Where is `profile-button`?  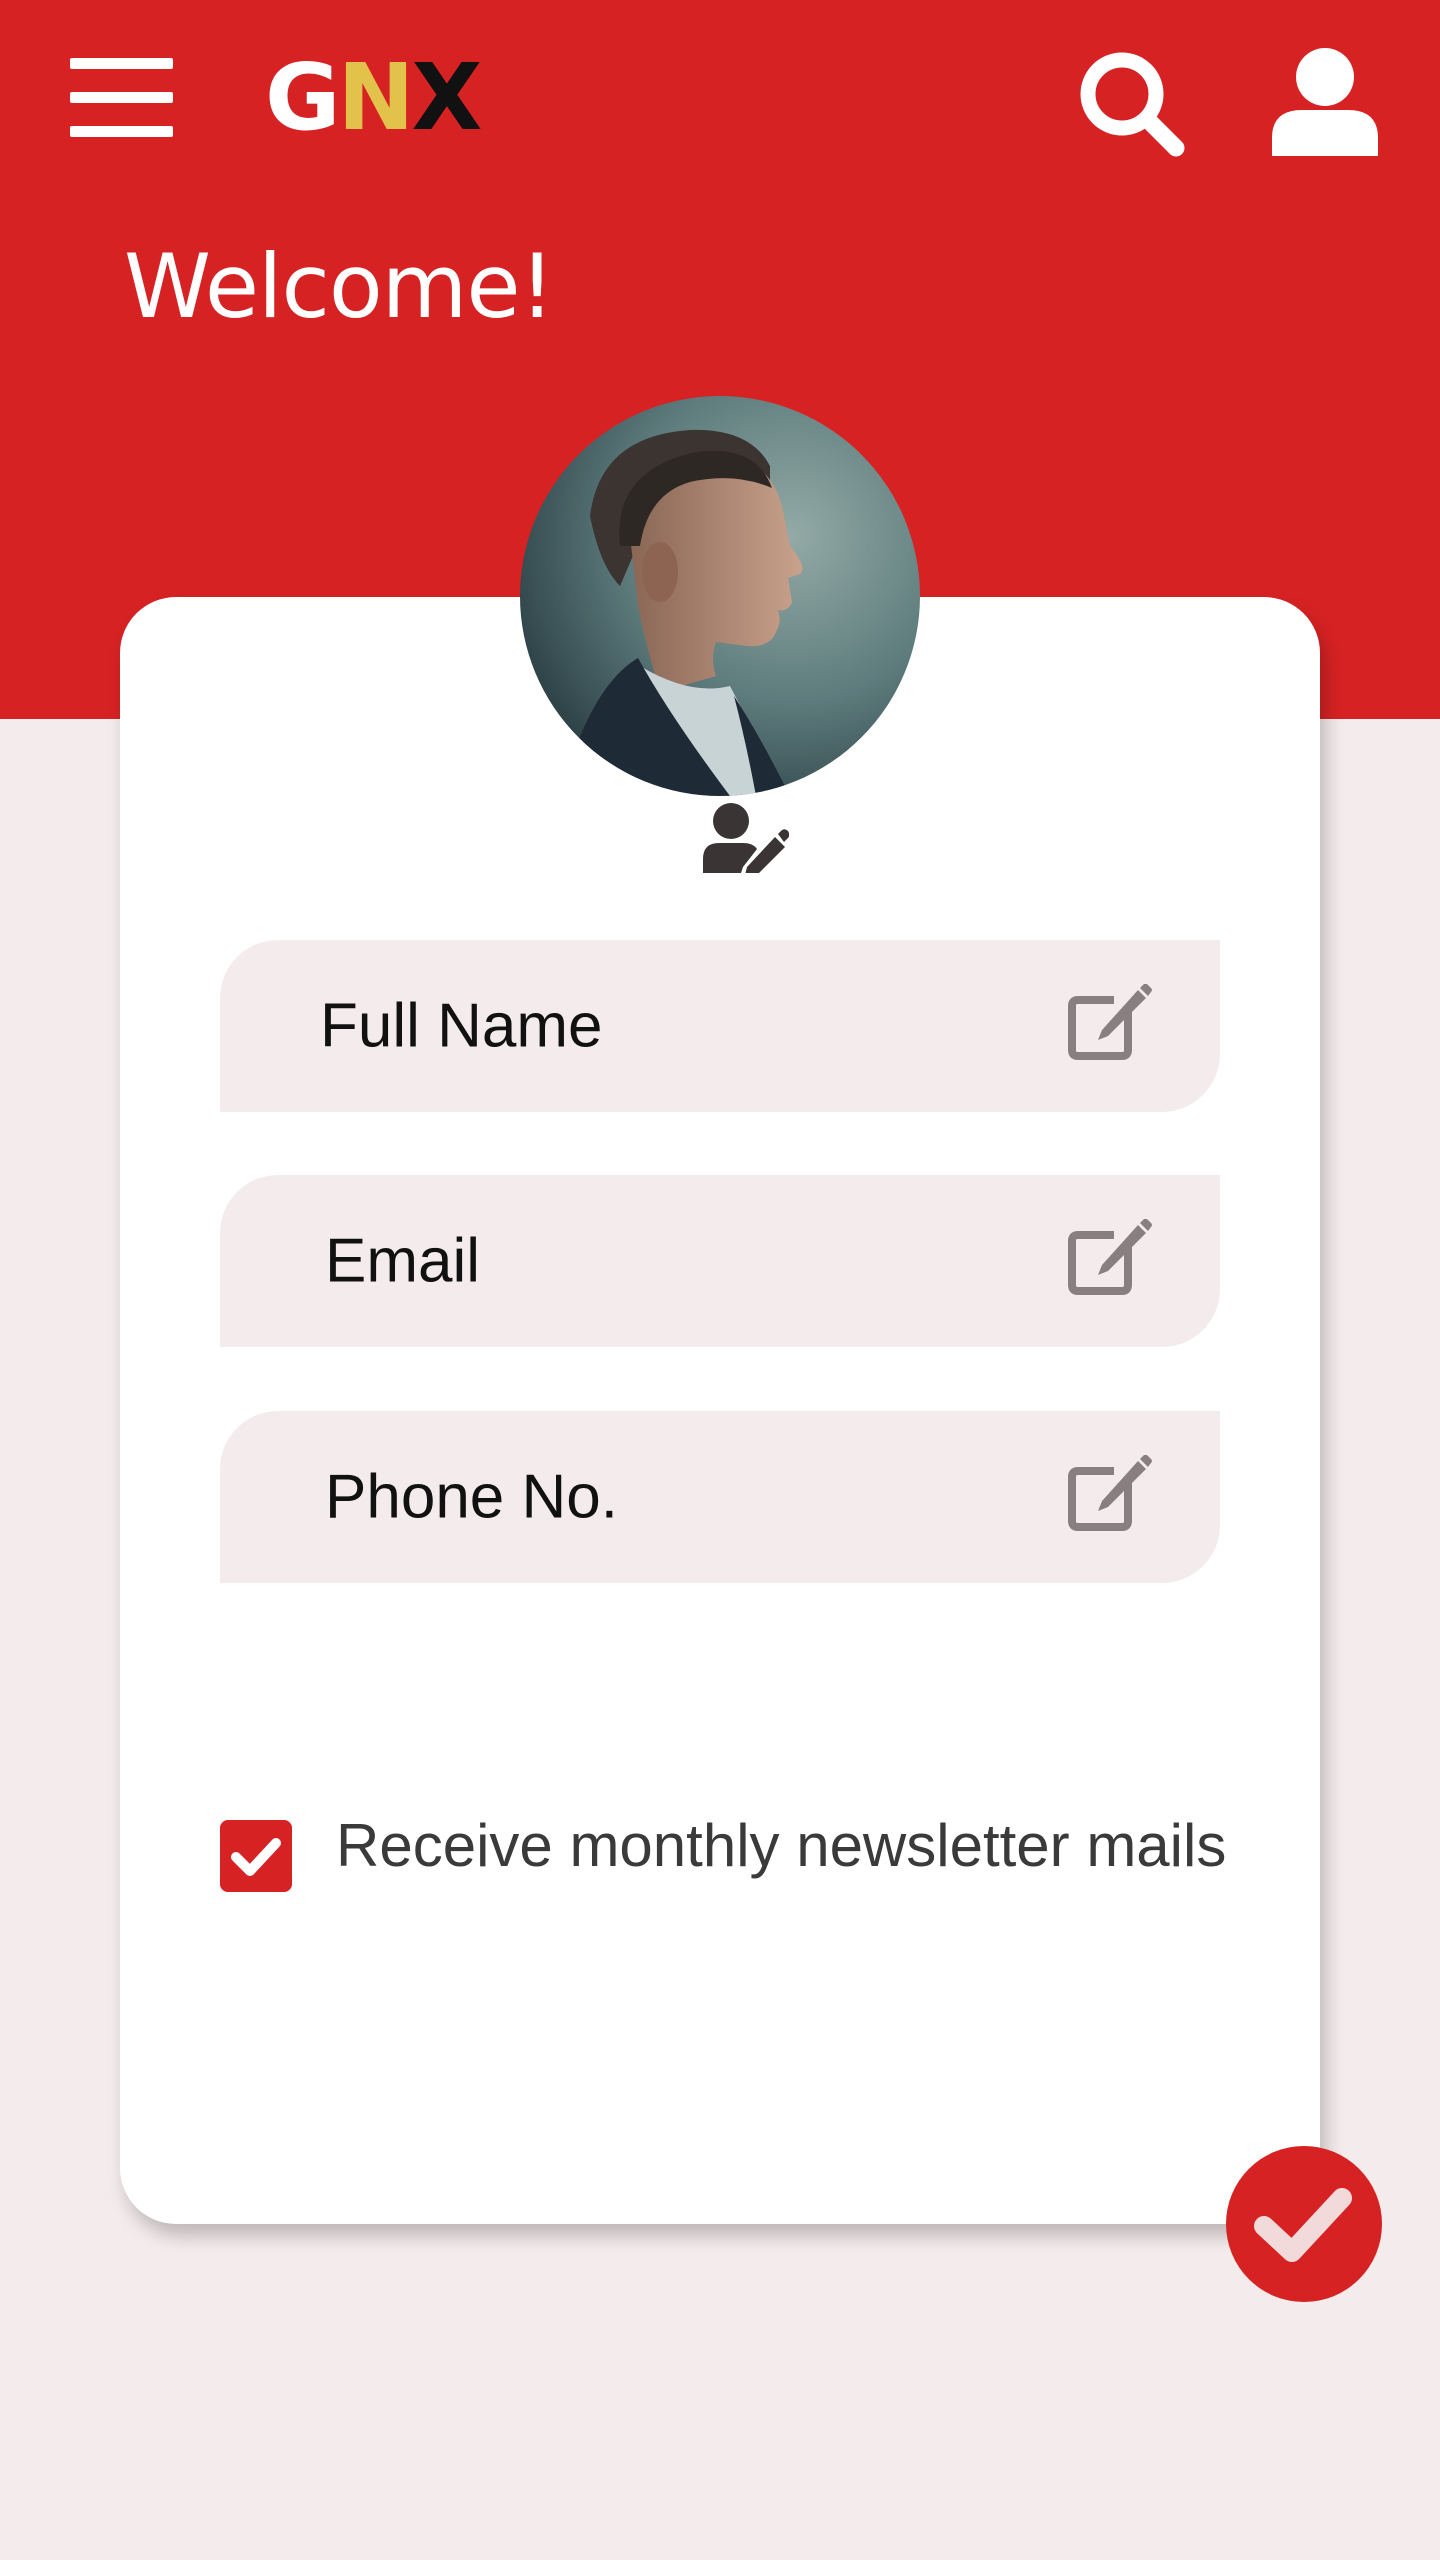 profile-button is located at coordinates (1325, 101).